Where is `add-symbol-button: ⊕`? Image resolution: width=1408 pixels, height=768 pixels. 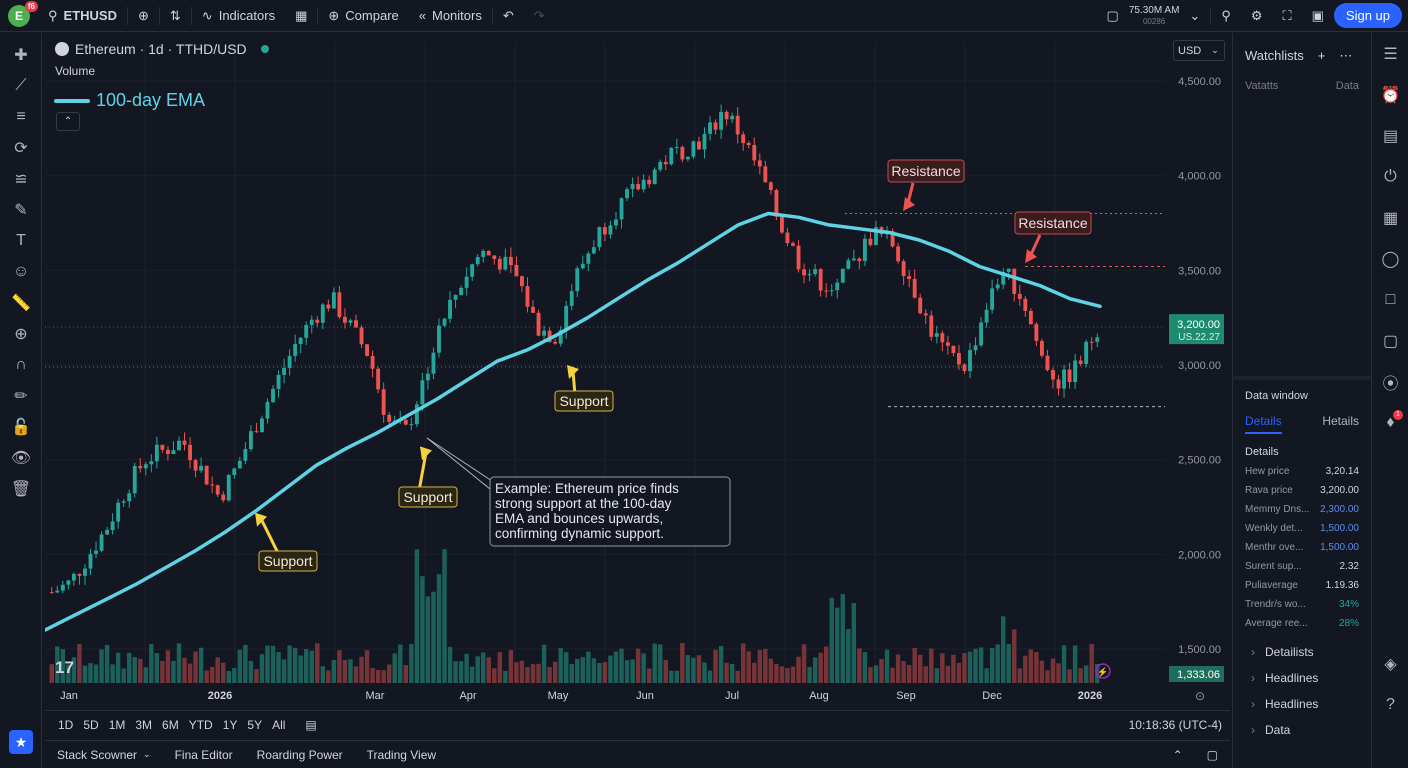
add-symbol-button: ⊕ is located at coordinates (143, 16).